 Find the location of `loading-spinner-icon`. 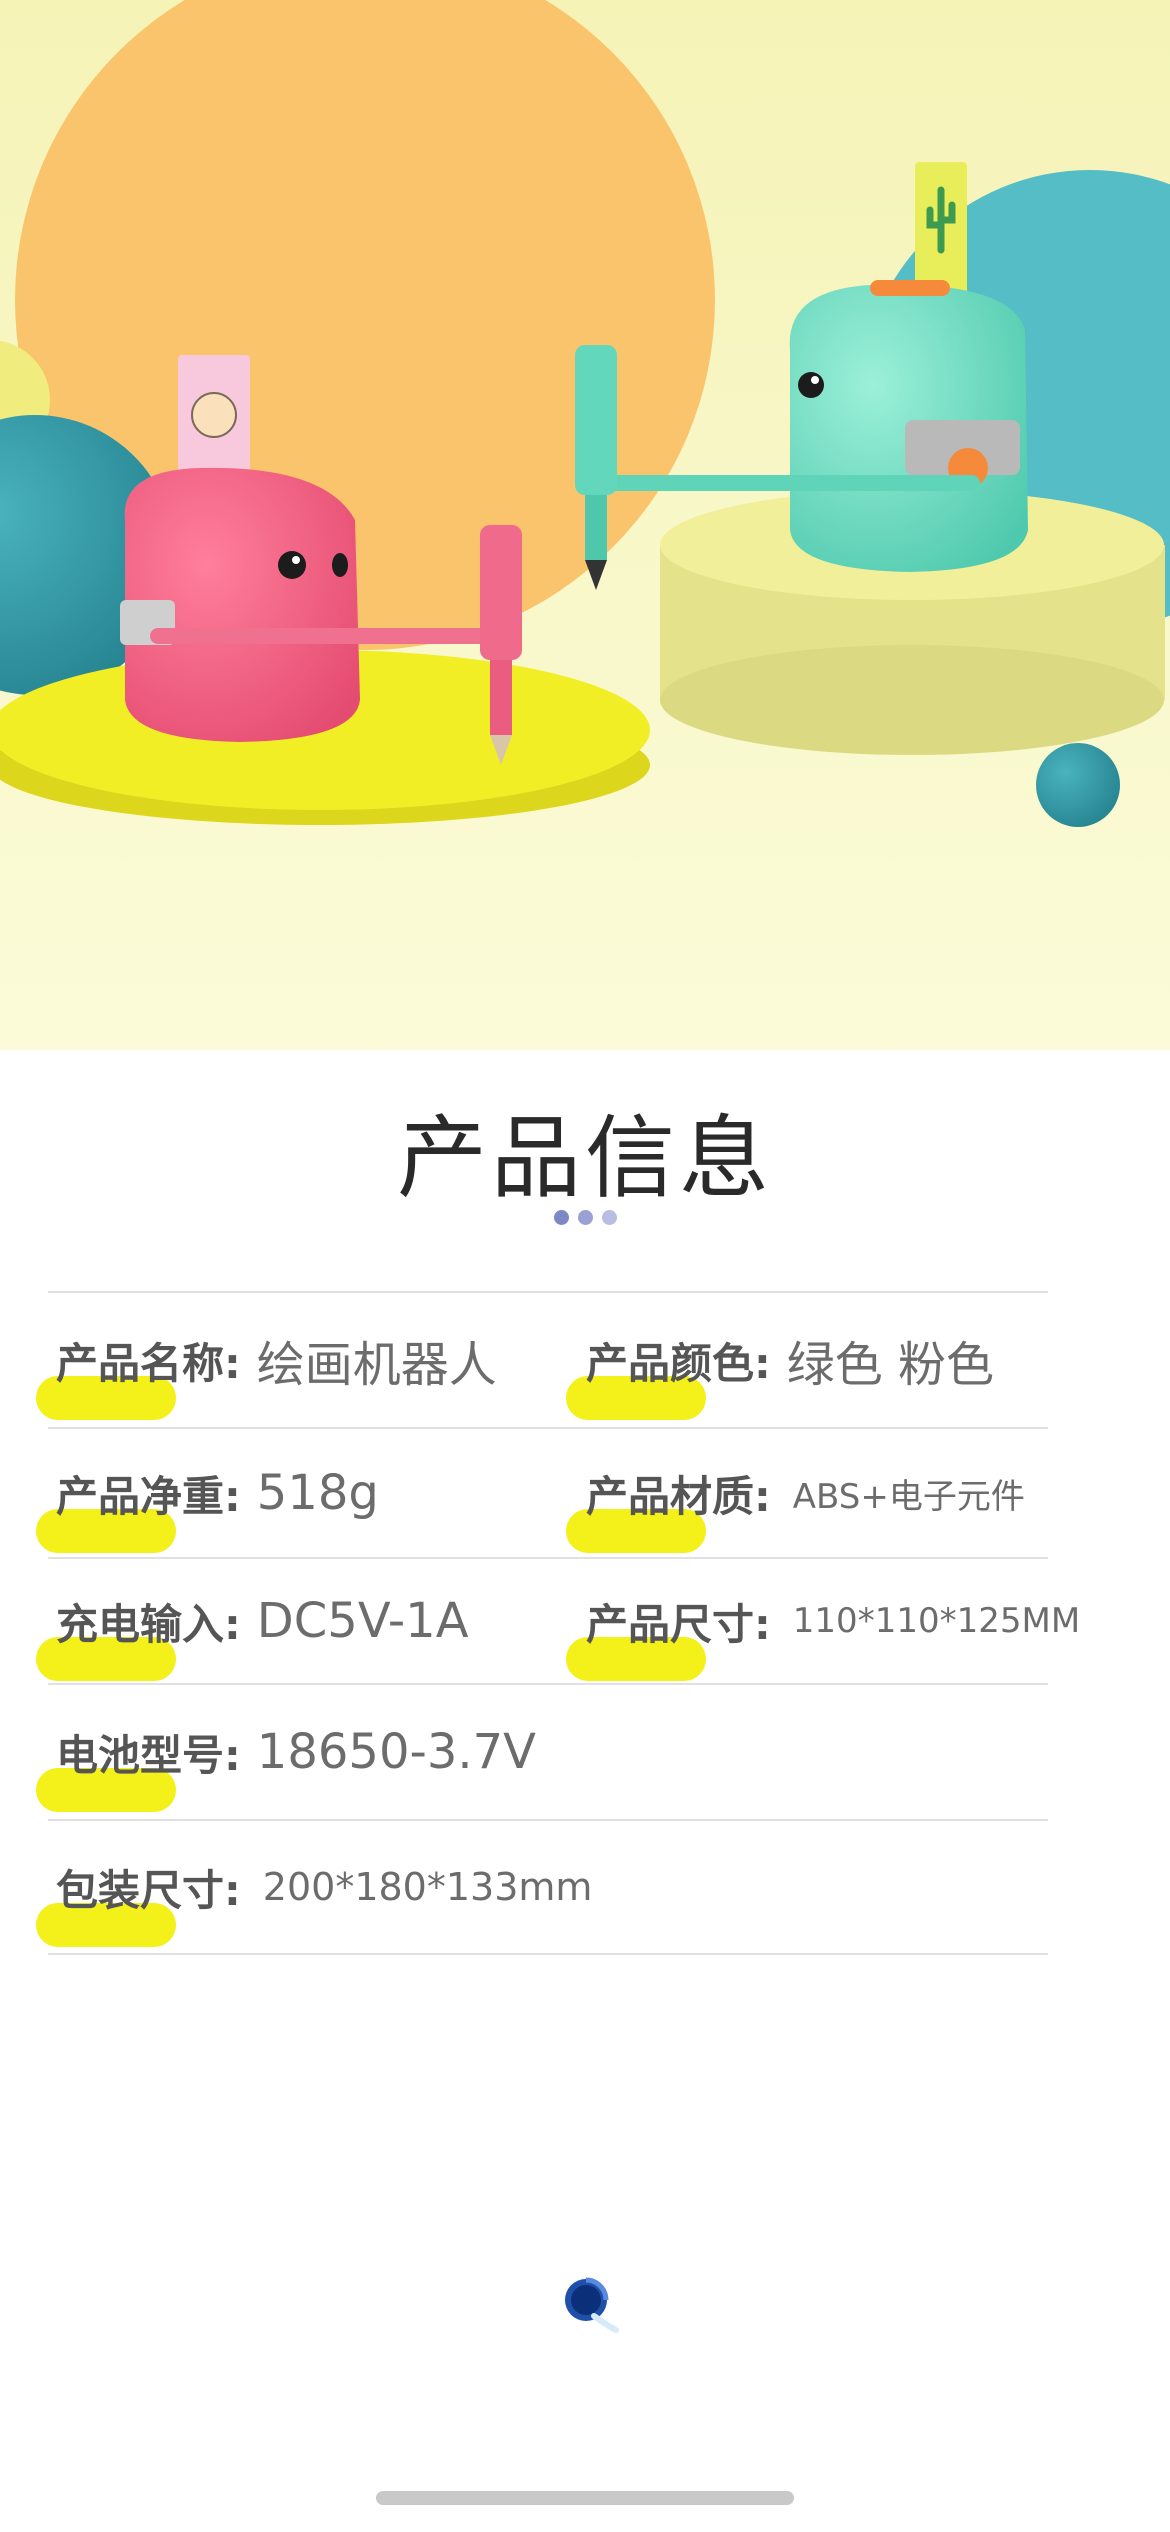

loading-spinner-icon is located at coordinates (591, 2305).